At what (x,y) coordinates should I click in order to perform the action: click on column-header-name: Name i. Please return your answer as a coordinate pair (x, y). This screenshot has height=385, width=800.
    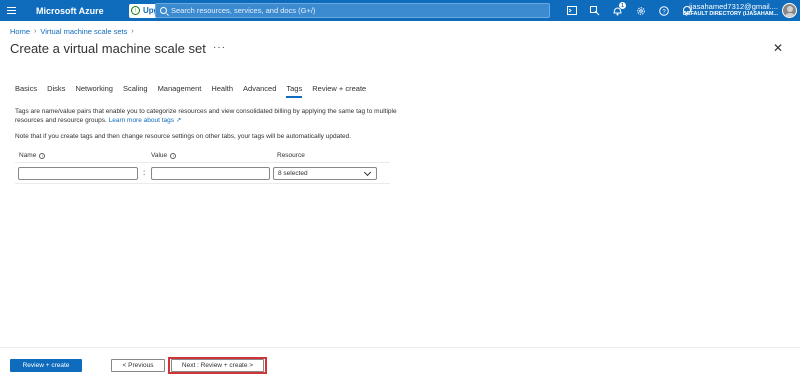
    Looking at the image, I should click on (32, 155).